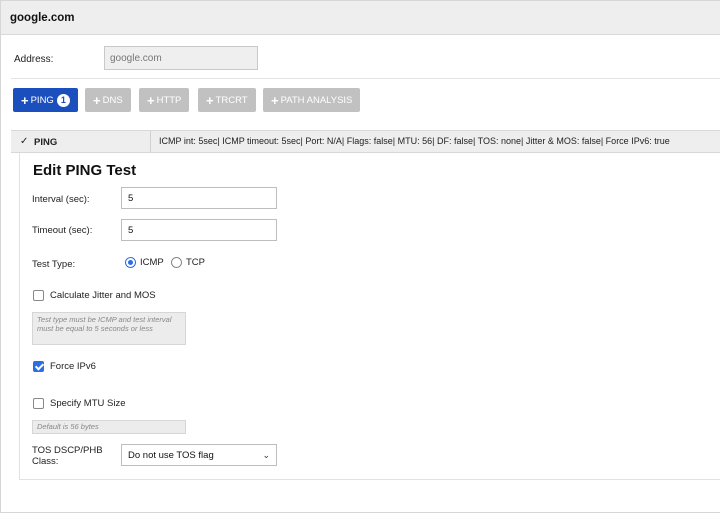  Describe the element at coordinates (365, 78) in the screenshot. I see `divider` at that location.